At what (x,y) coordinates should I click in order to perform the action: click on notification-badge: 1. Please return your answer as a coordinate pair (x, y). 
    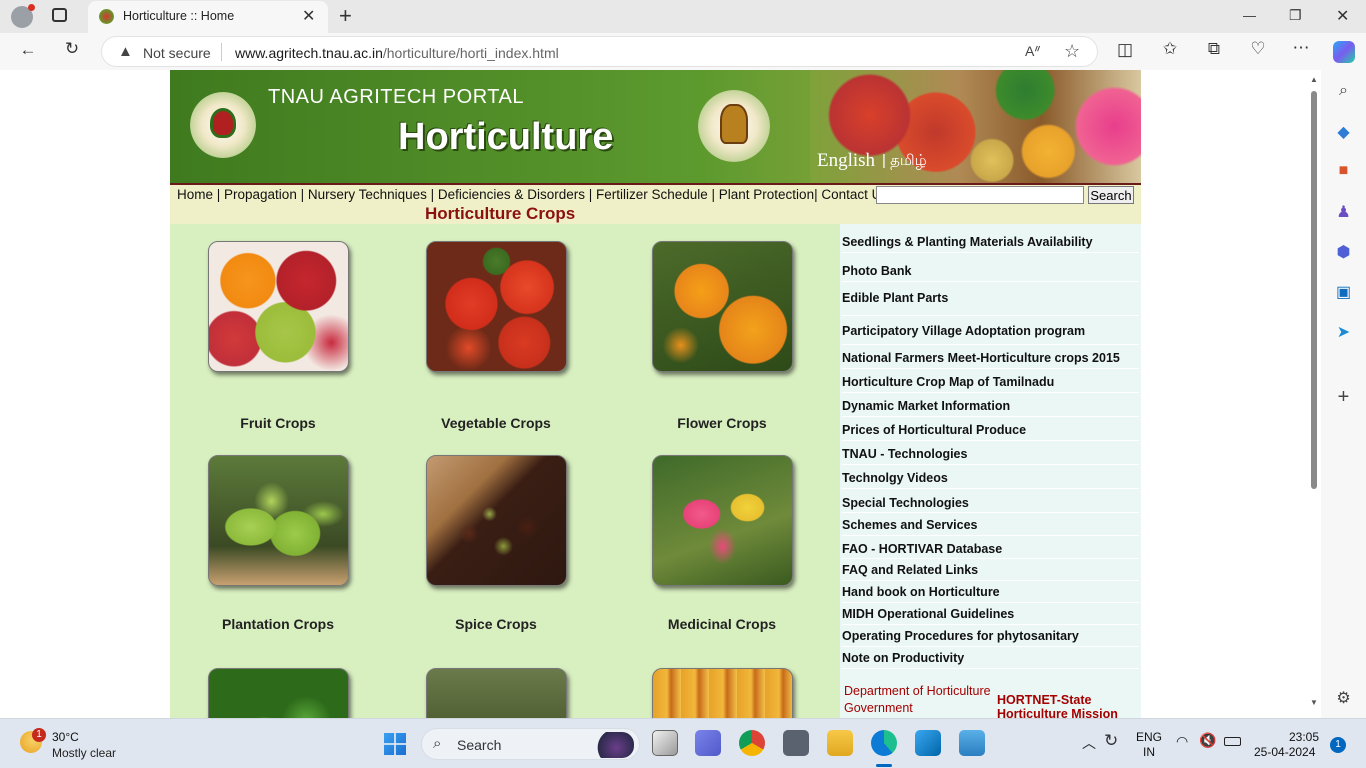
    Looking at the image, I should click on (1338, 745).